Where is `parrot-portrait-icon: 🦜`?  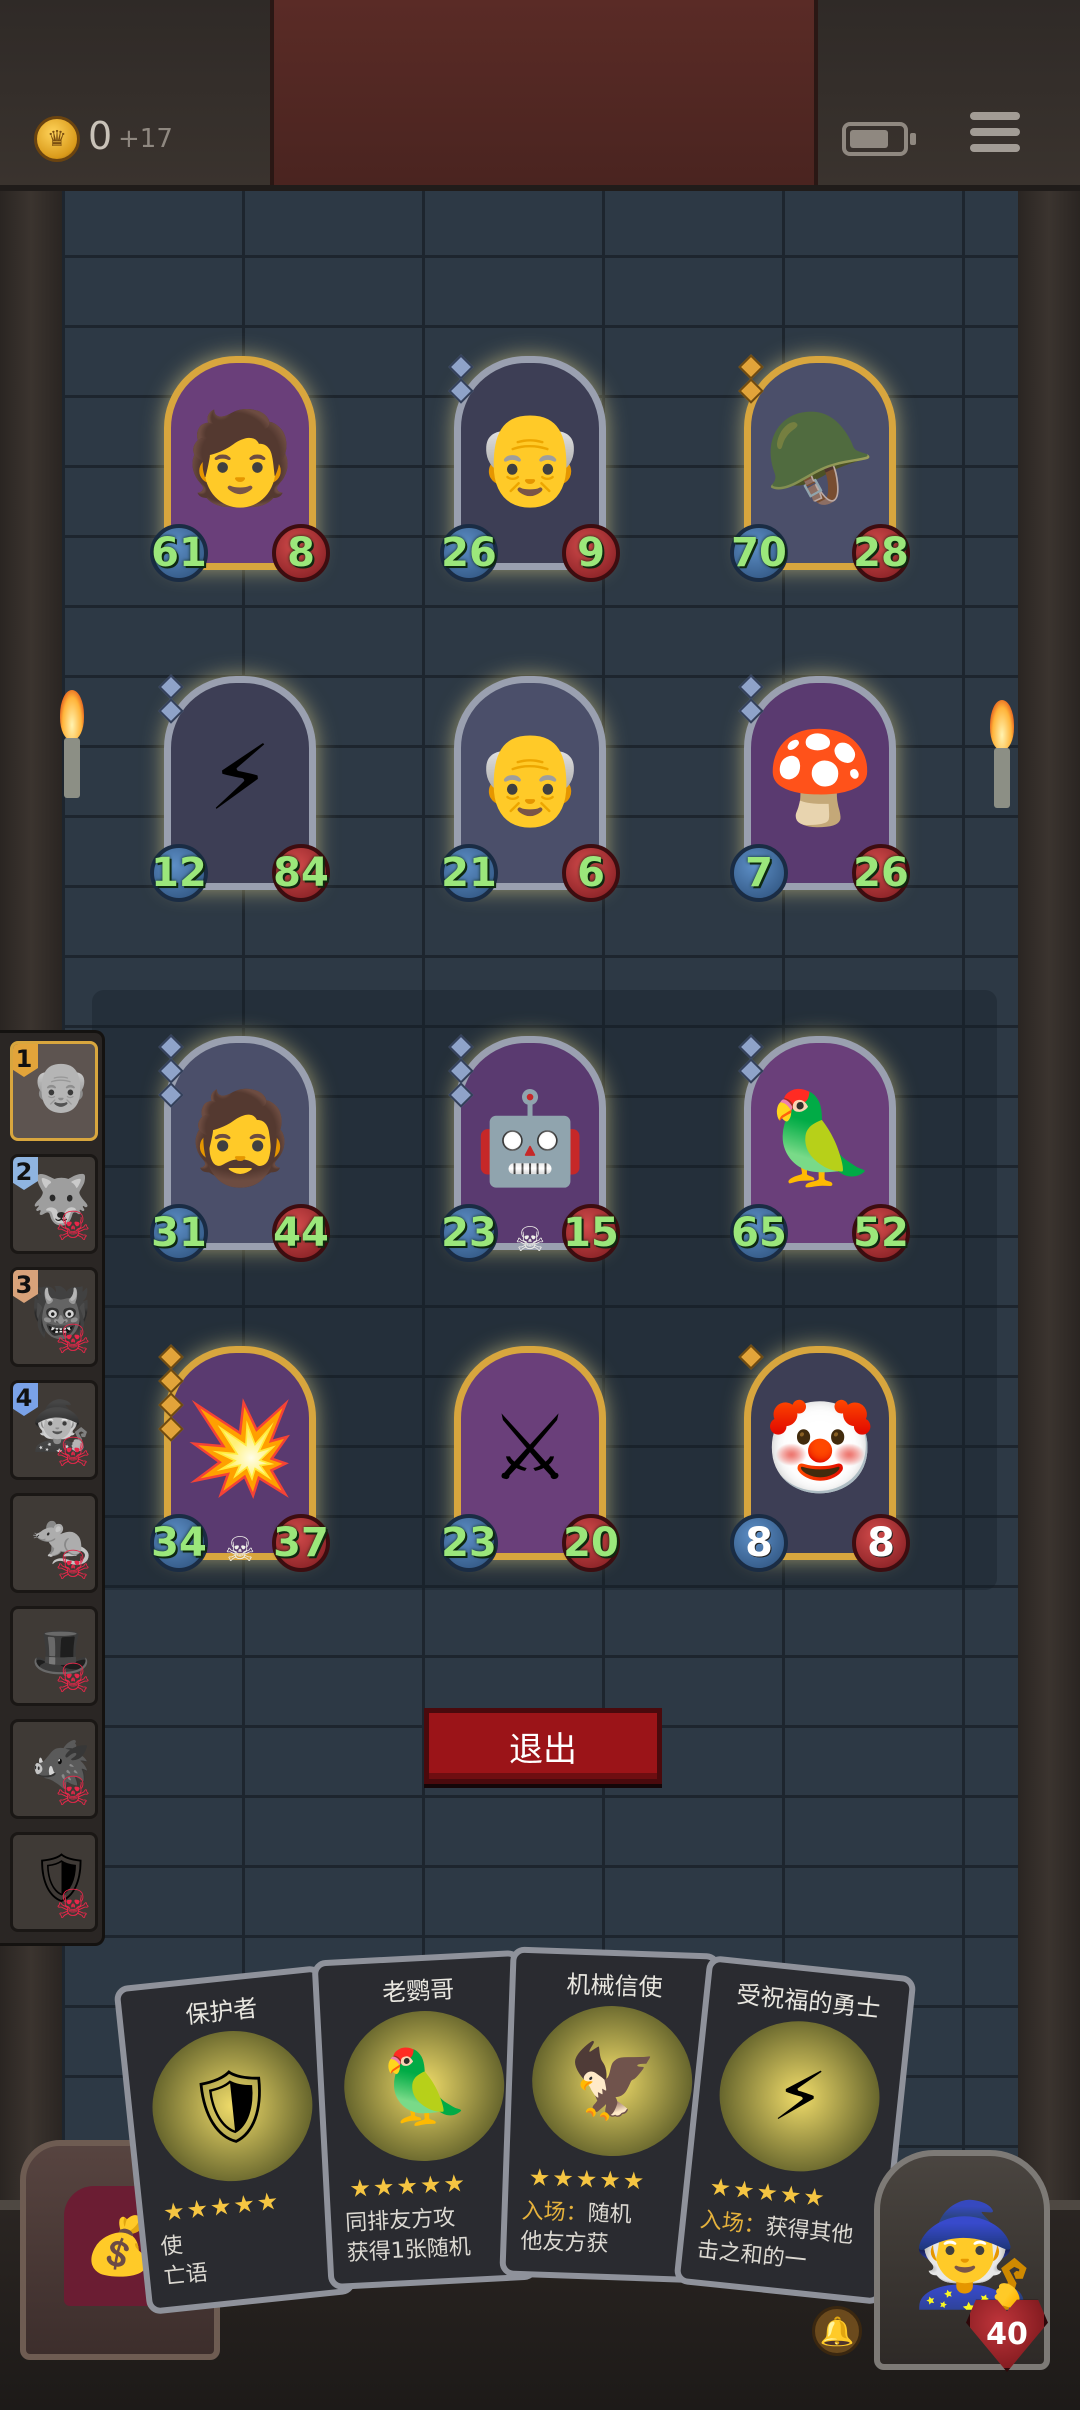 parrot-portrait-icon: 🦜 is located at coordinates (820, 1138).